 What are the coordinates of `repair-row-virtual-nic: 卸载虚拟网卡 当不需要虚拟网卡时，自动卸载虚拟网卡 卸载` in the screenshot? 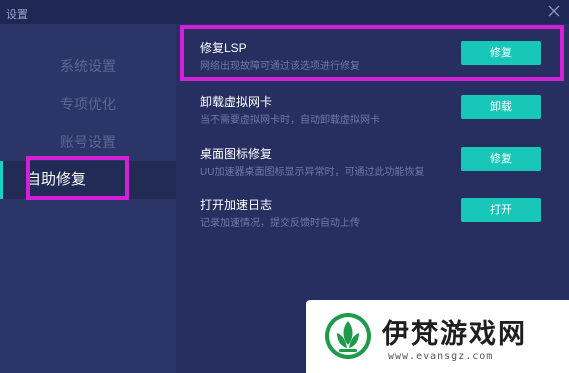 It's located at (372, 107).